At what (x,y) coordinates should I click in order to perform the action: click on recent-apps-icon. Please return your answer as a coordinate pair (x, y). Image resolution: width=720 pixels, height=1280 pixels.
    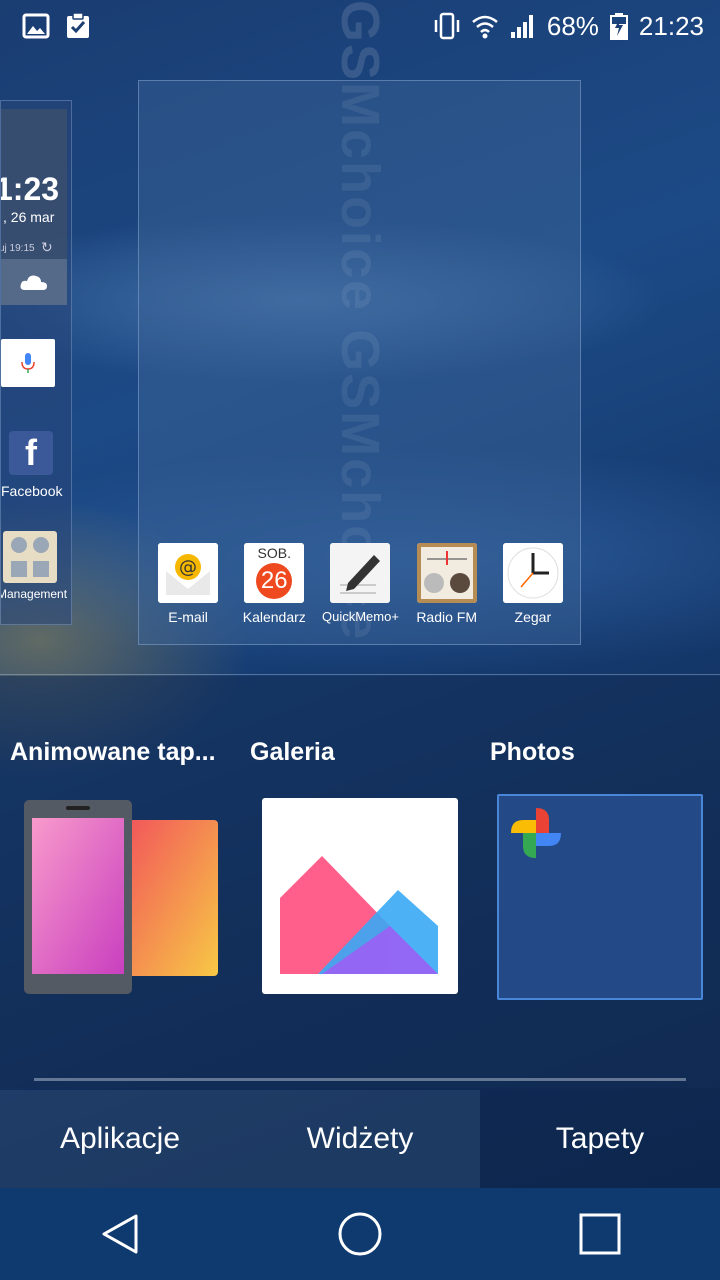
    Looking at the image, I should click on (600, 1234).